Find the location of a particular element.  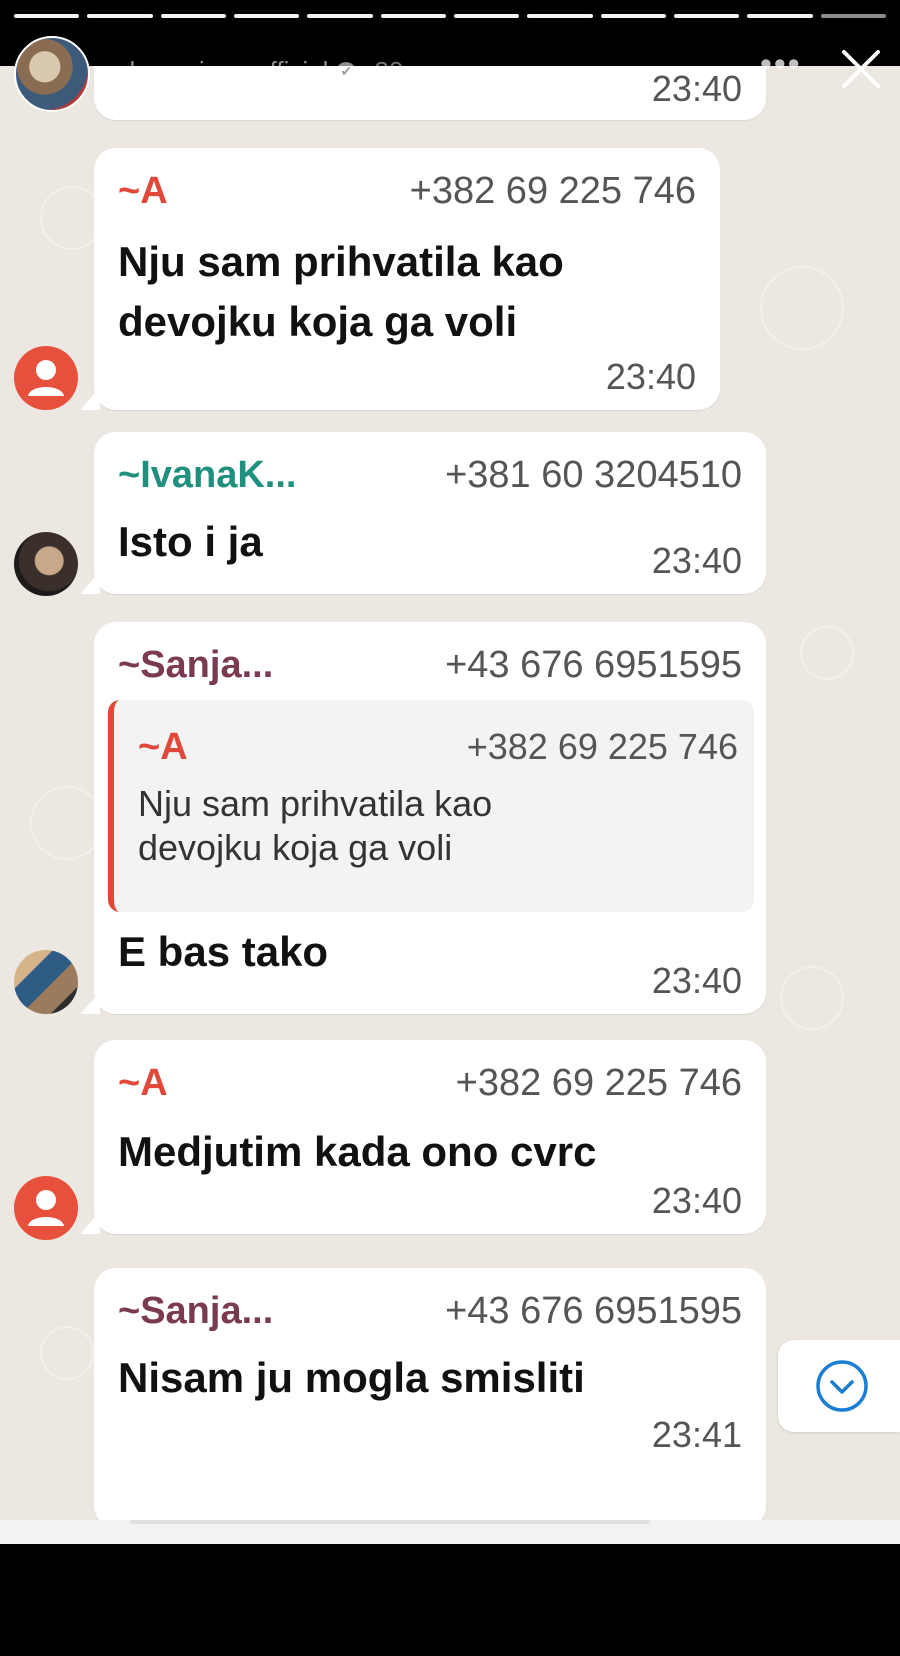

close-icon is located at coordinates (861, 69).